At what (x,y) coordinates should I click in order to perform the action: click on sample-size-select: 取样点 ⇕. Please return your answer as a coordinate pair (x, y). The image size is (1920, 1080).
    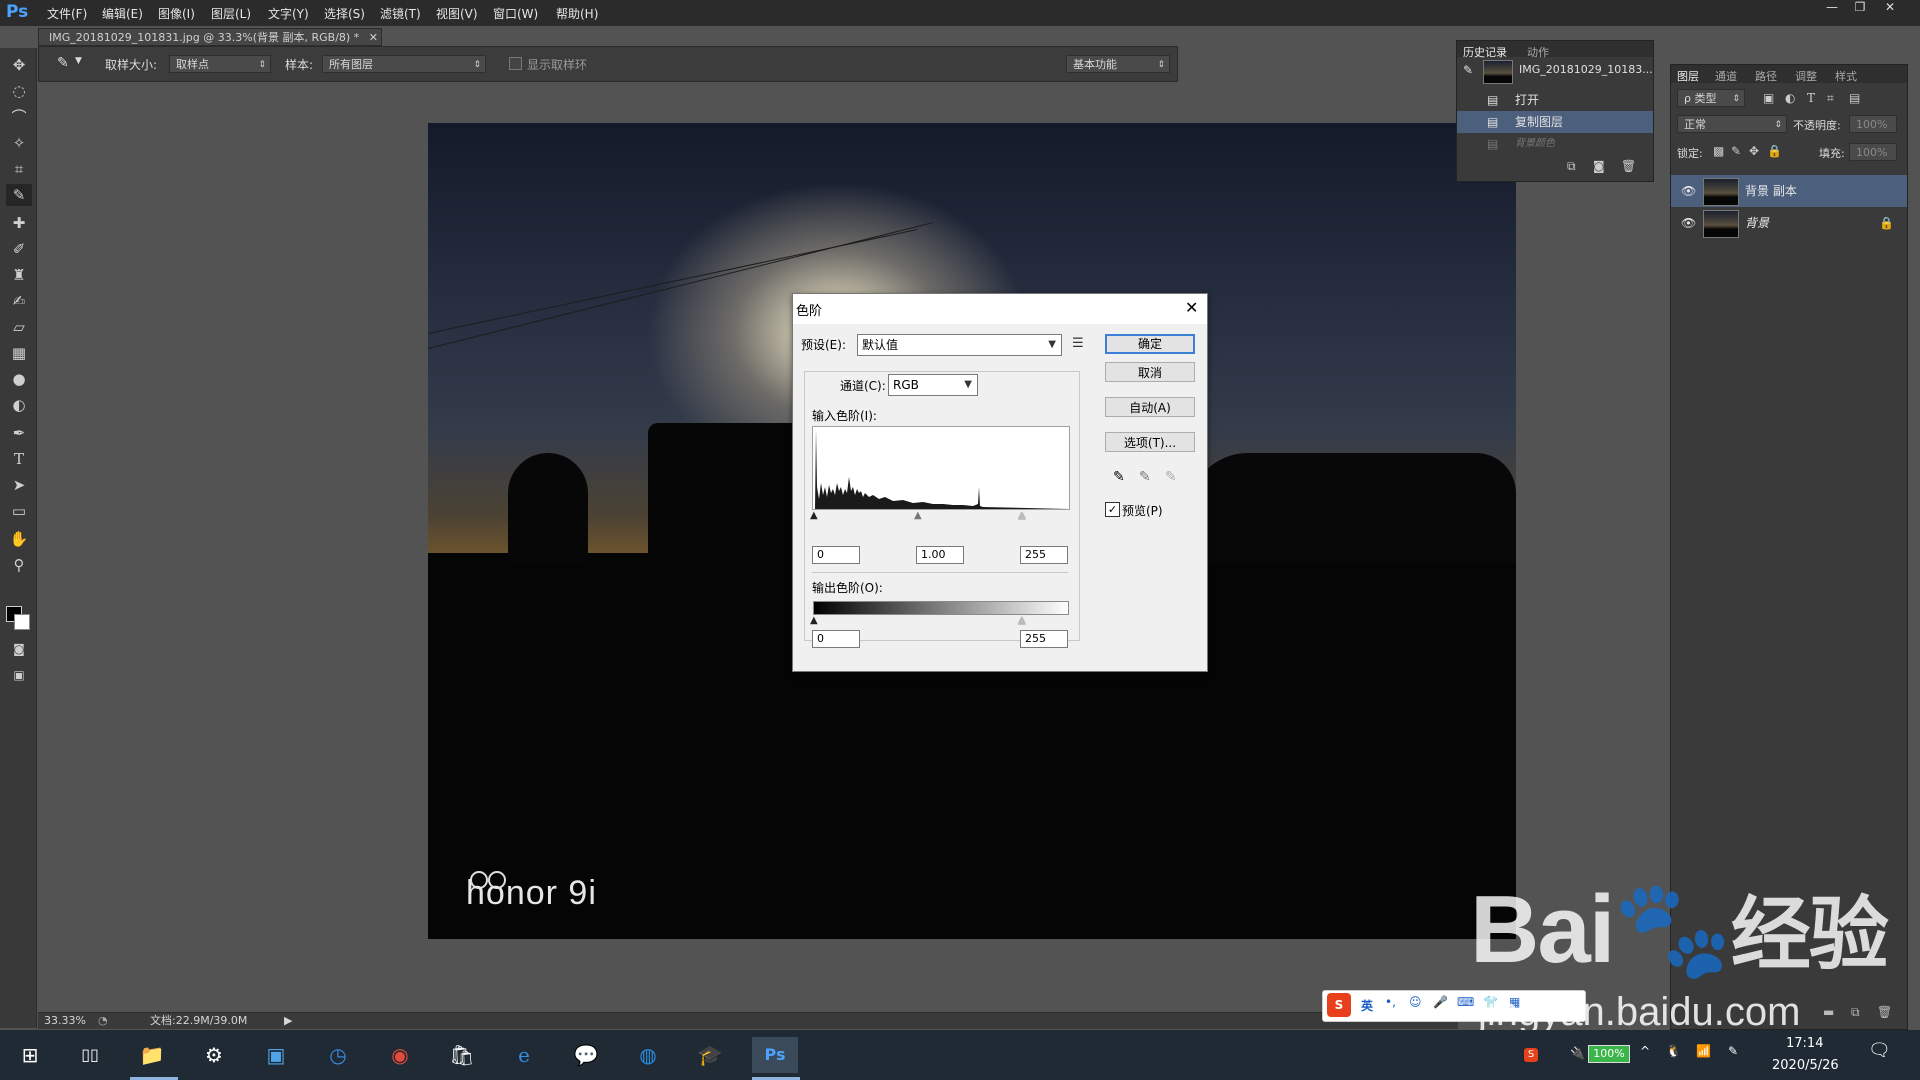
    Looking at the image, I should click on (220, 64).